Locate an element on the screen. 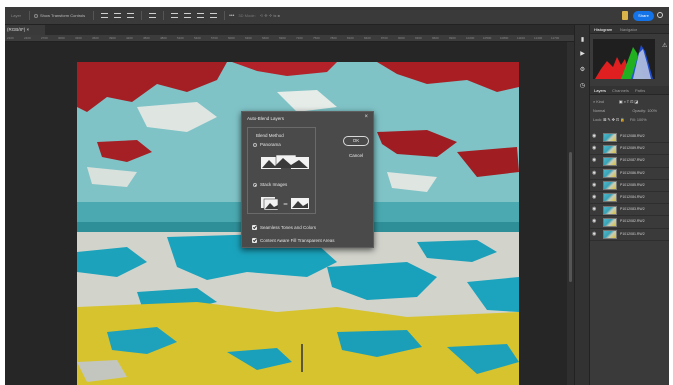 The height and width of the screenshot is (385, 673). tab-paths: Paths is located at coordinates (640, 90).